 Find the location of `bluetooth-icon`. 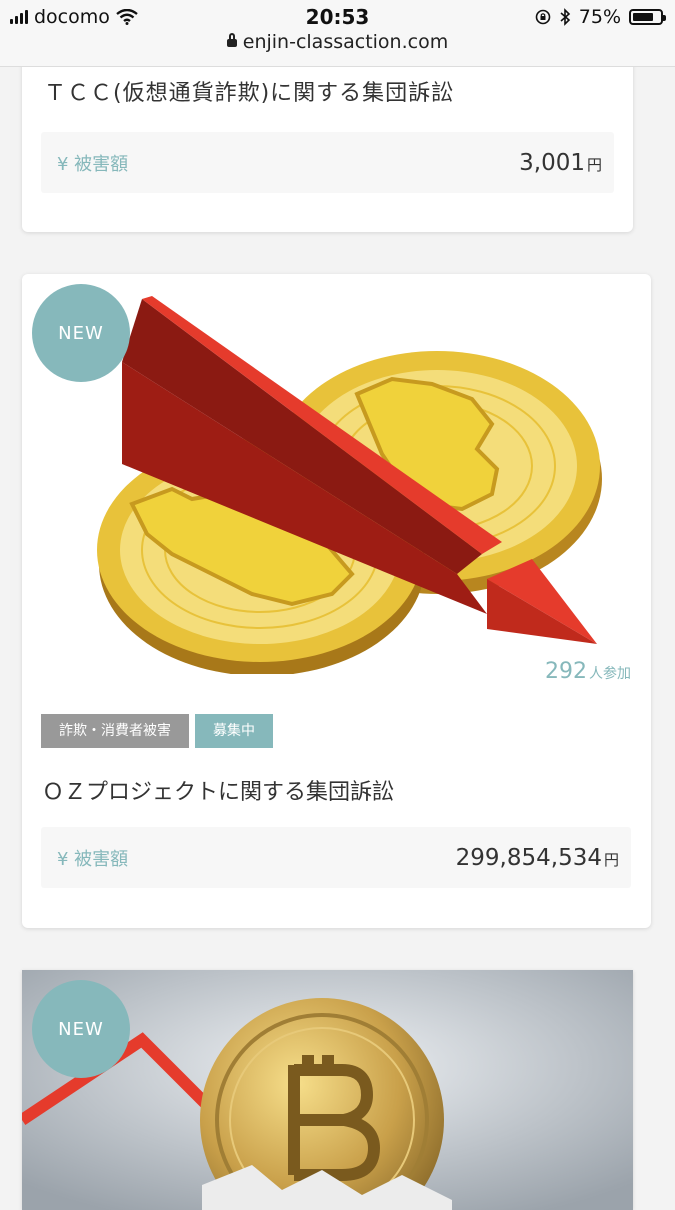

bluetooth-icon is located at coordinates (565, 17).